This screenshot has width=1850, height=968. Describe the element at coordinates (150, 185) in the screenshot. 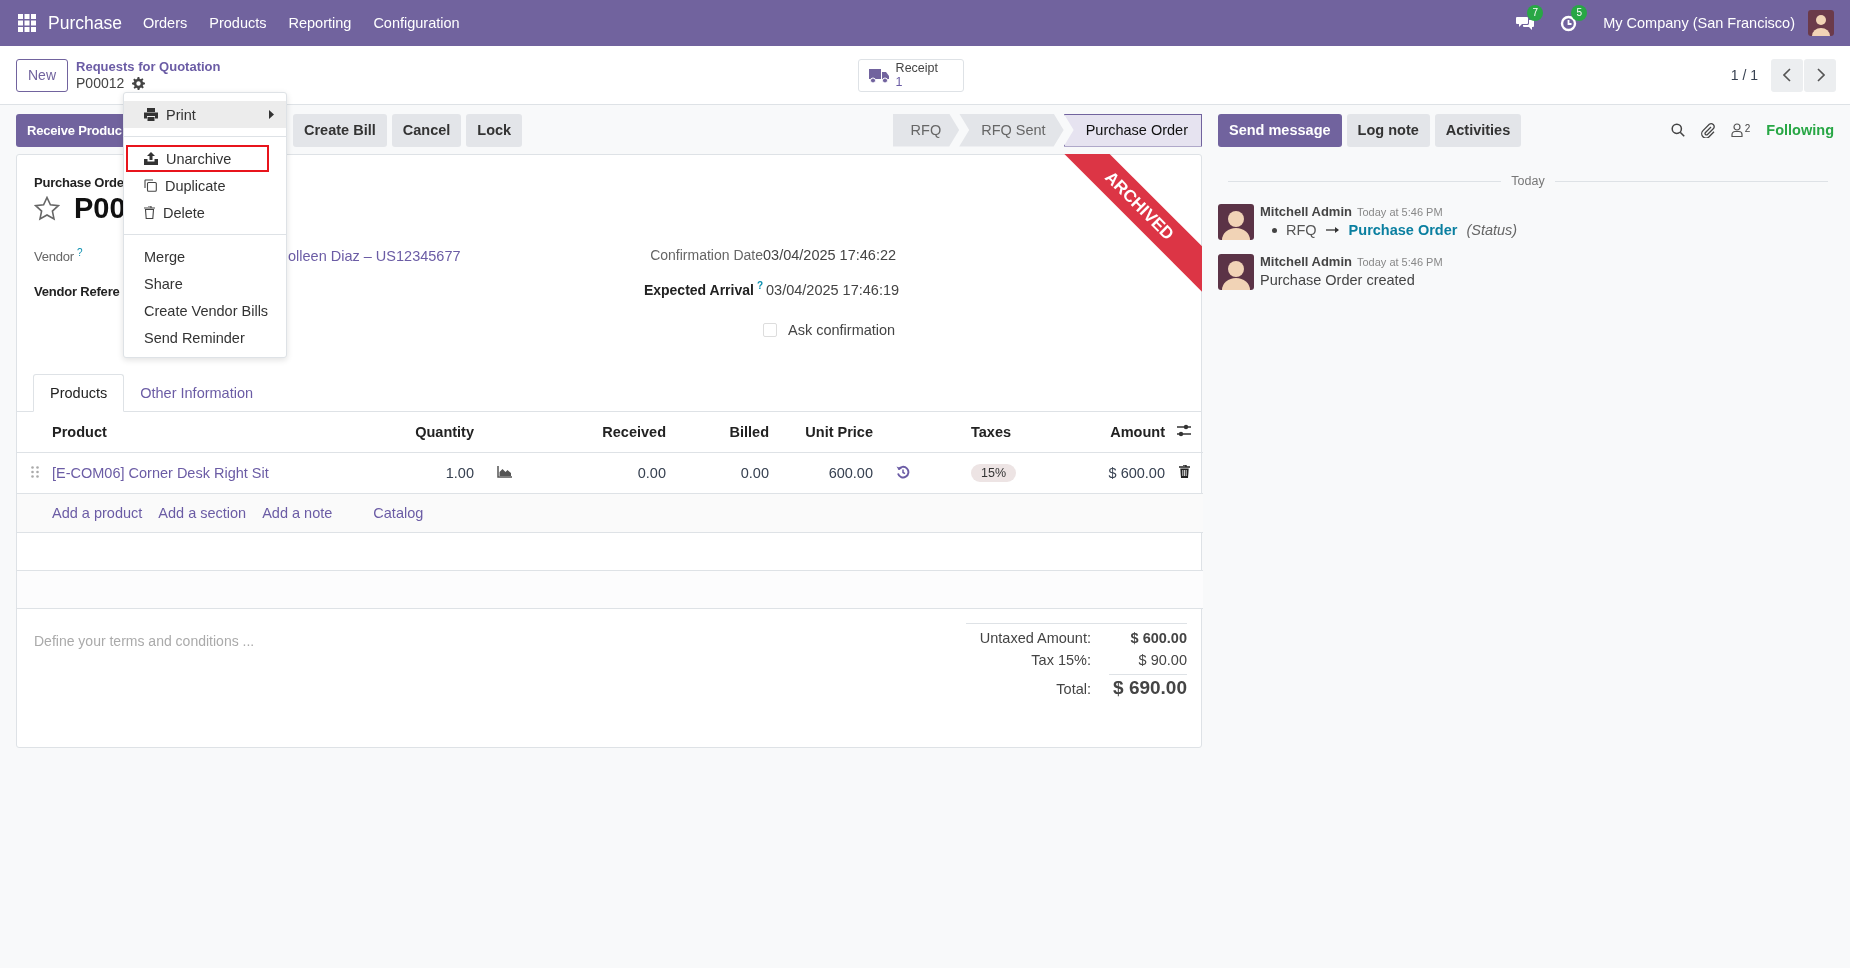

I see `copy-icon` at that location.